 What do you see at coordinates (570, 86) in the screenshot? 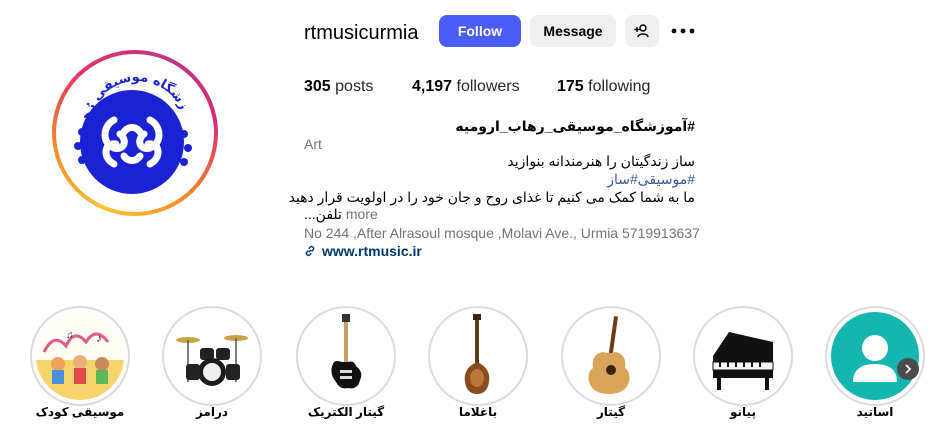
I see `following-count: 175` at bounding box center [570, 86].